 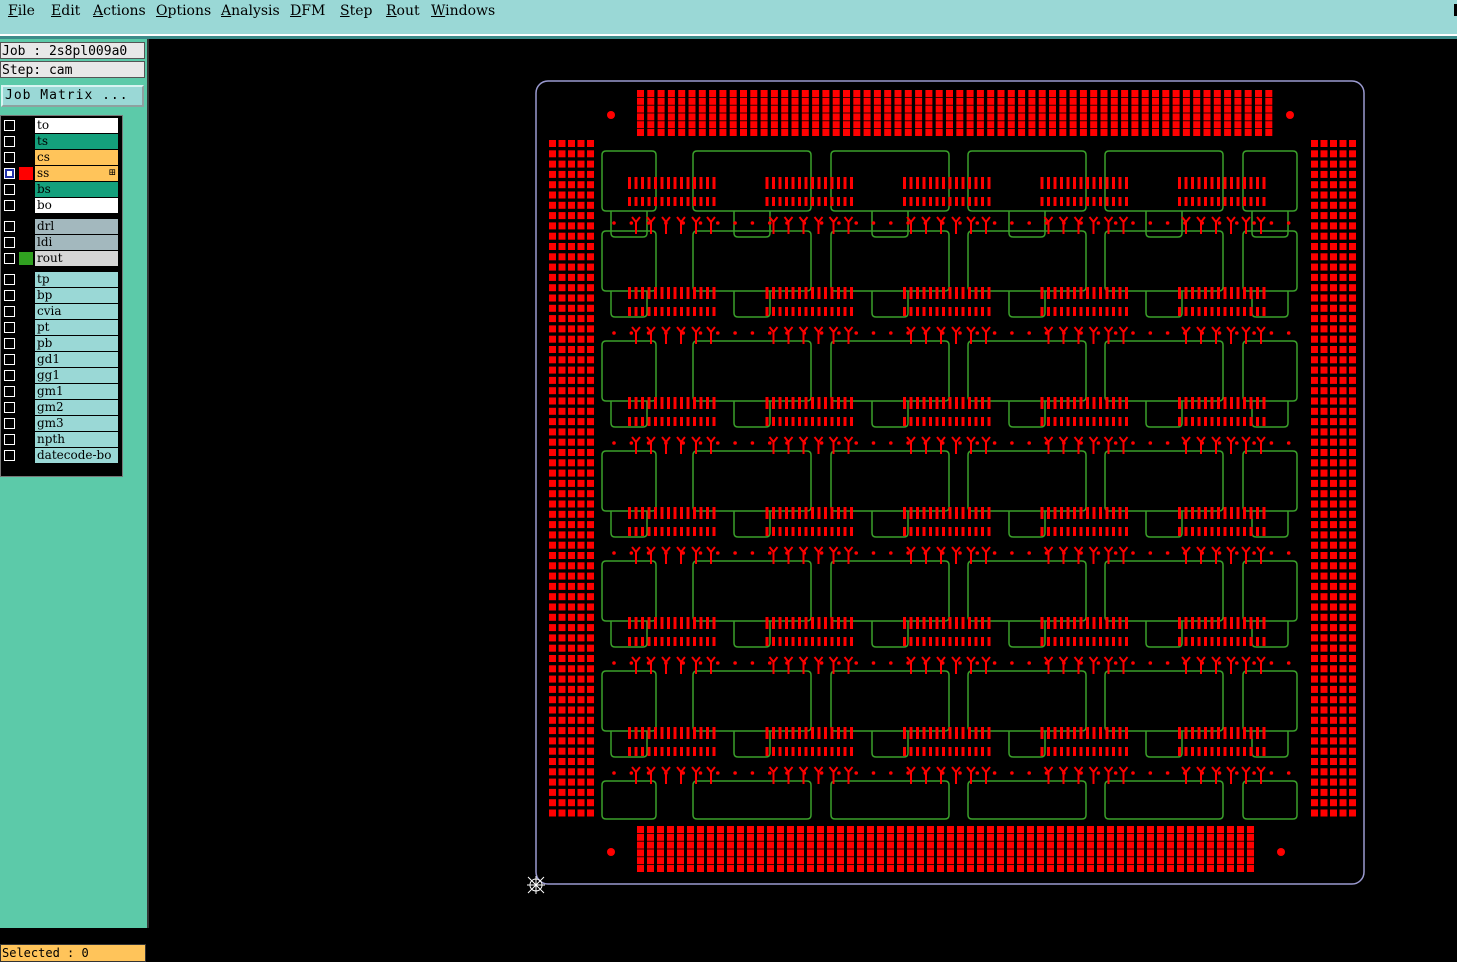 I want to click on menu-options: Options, so click(x=183, y=11).